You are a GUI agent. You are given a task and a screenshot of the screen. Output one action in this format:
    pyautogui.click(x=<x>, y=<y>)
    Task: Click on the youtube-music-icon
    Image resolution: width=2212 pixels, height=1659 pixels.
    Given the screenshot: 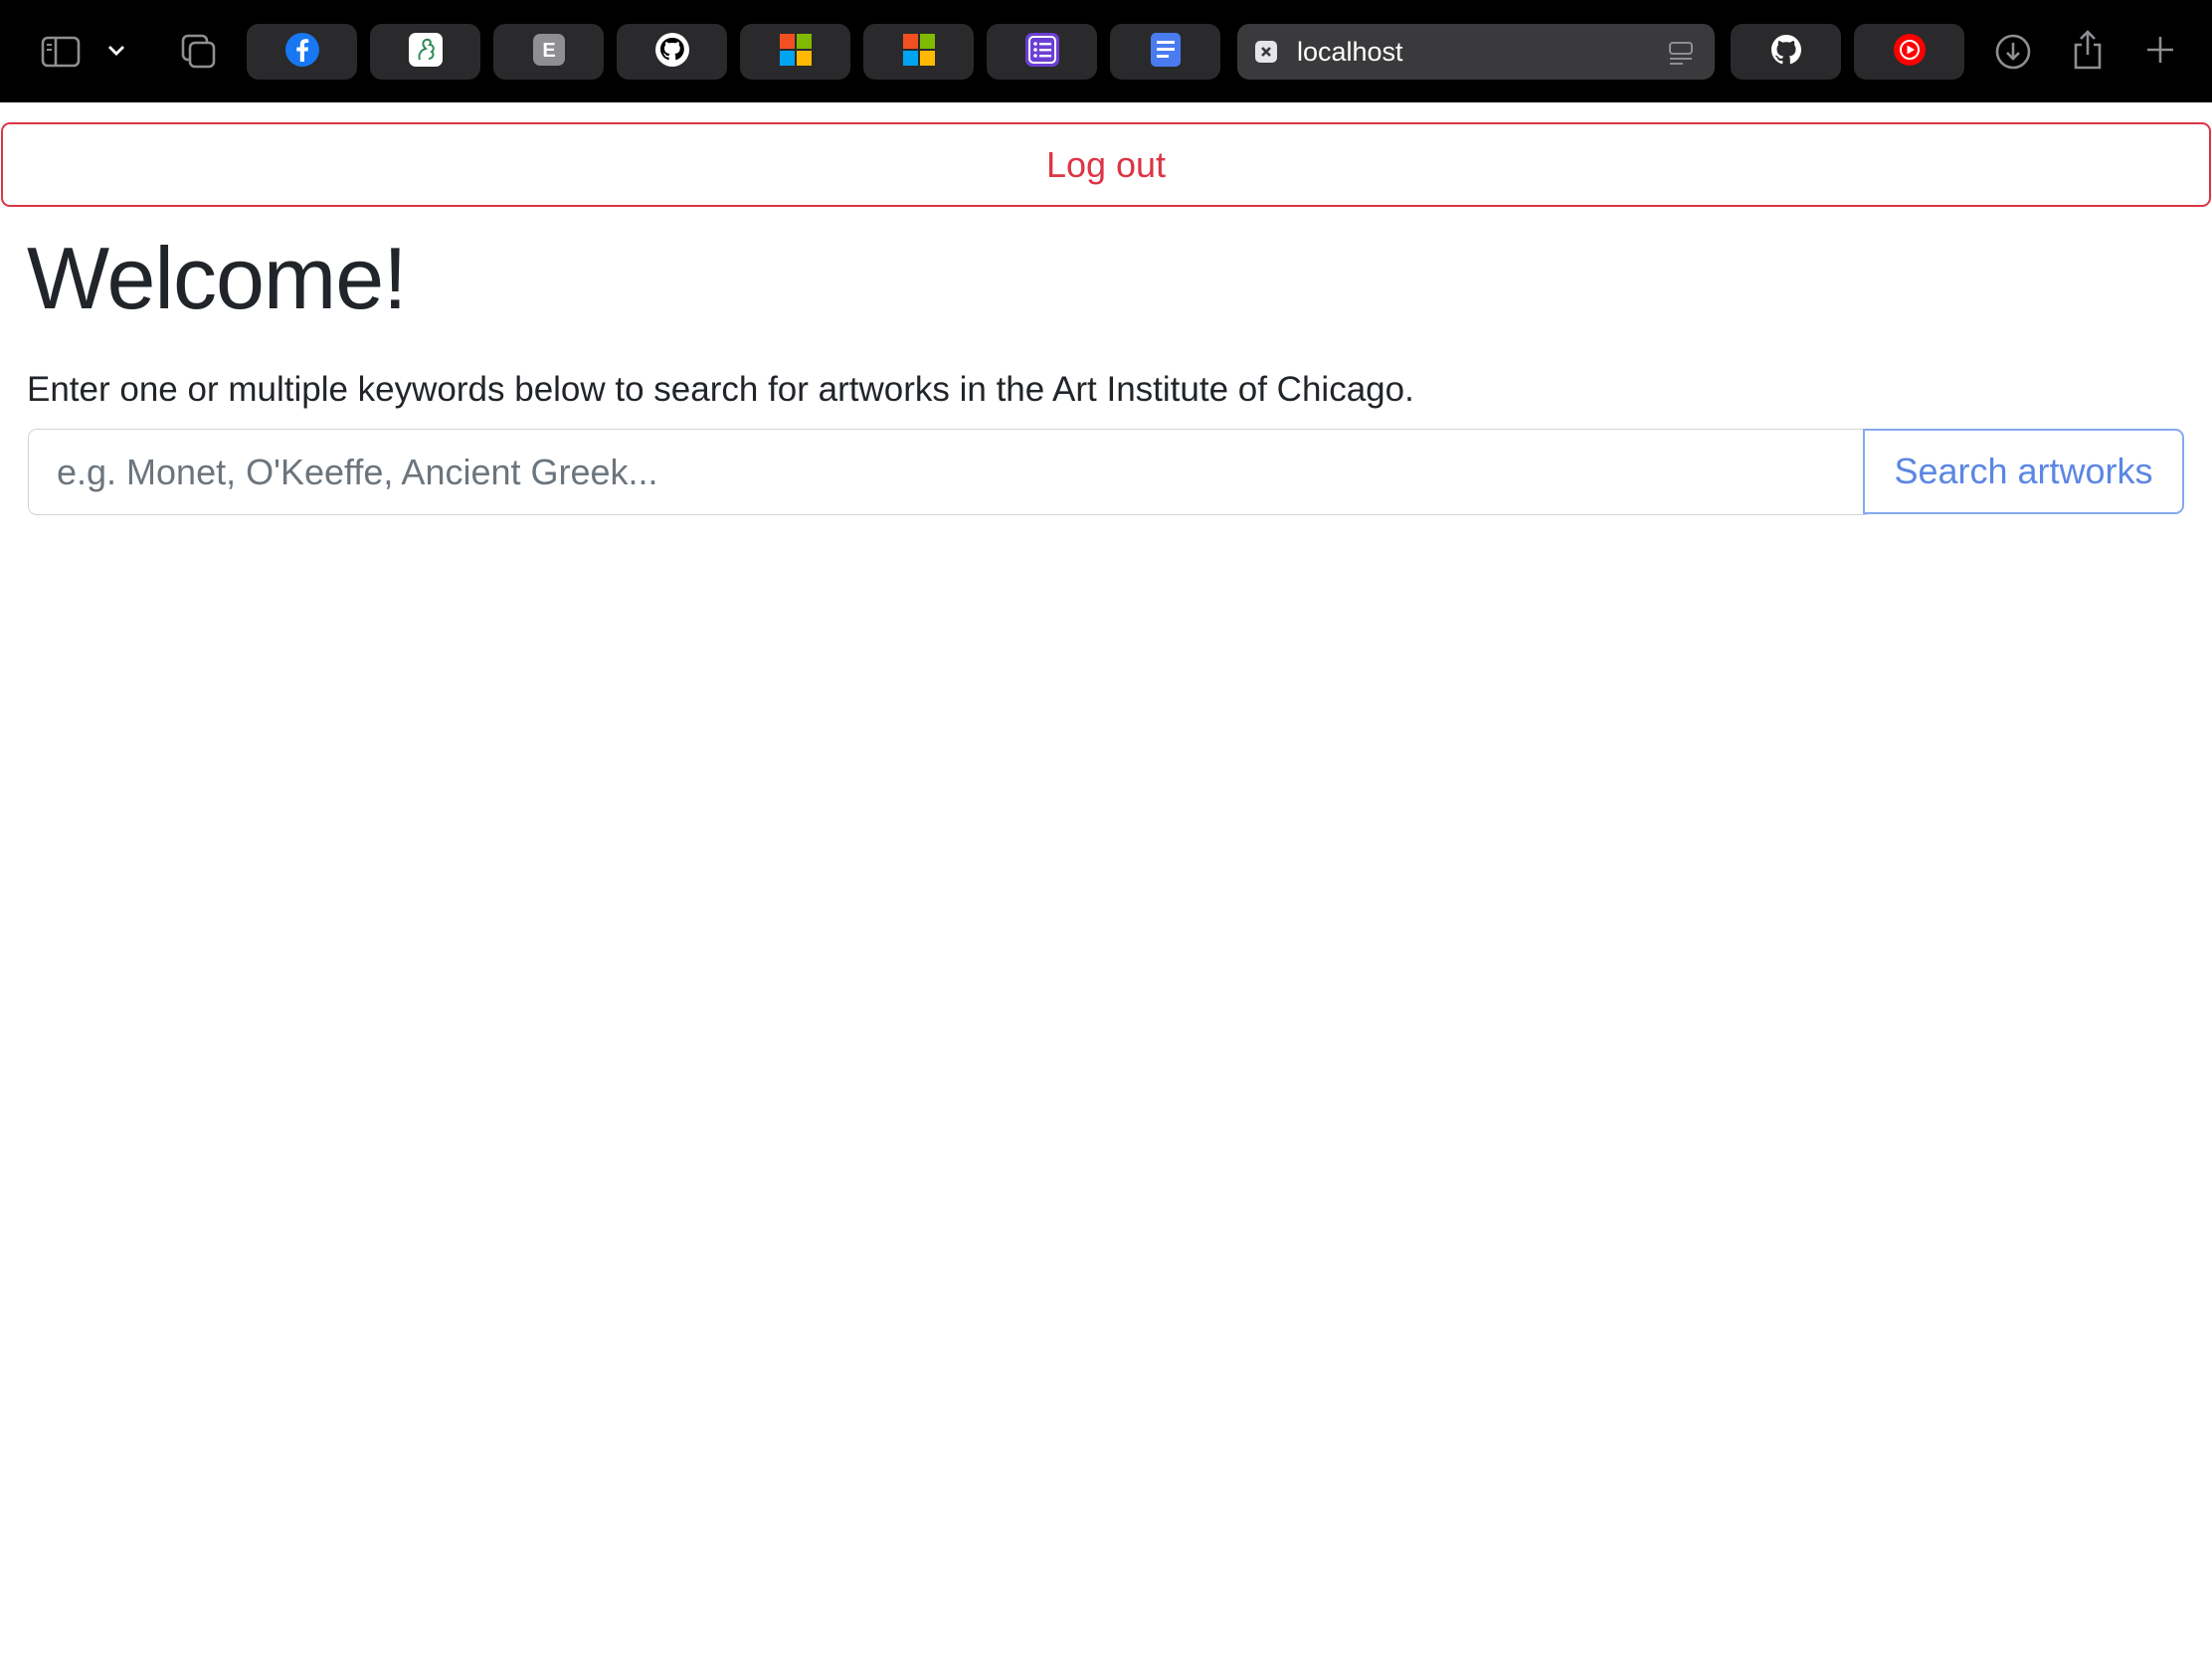 What is the action you would take?
    pyautogui.click(x=1910, y=52)
    